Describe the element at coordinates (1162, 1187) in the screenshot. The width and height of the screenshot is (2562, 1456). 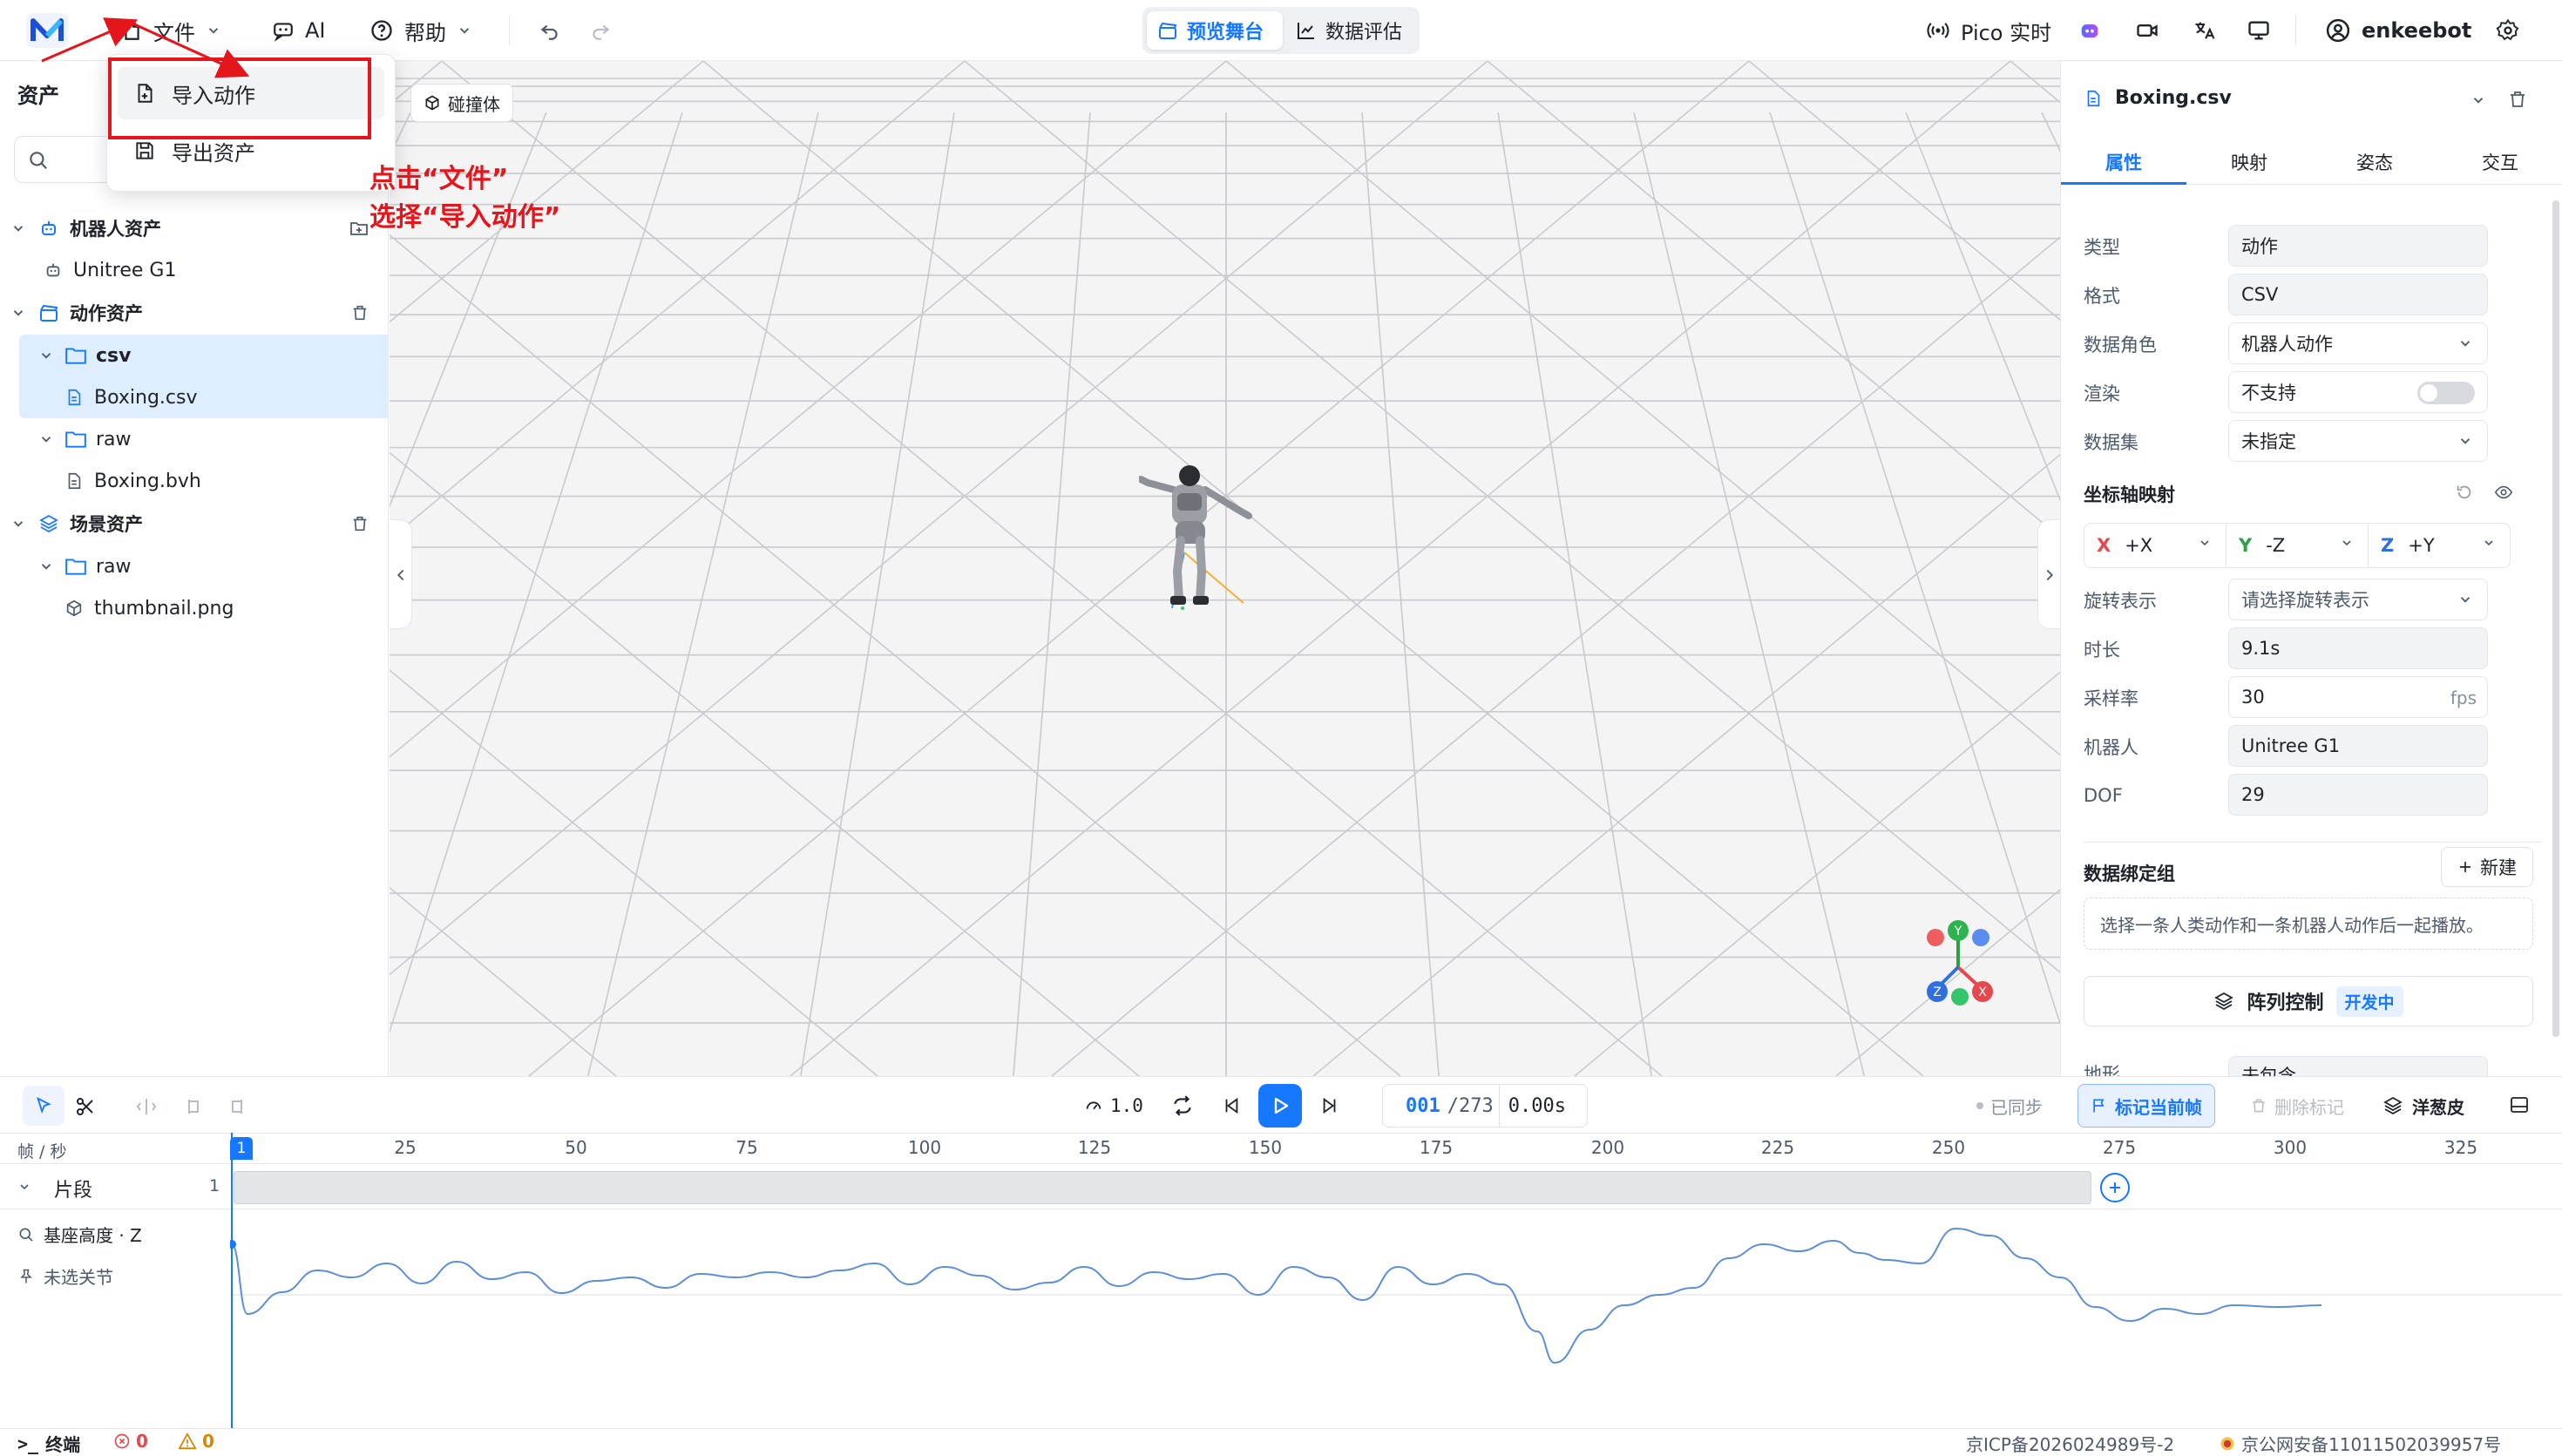
I see `motion-clip` at that location.